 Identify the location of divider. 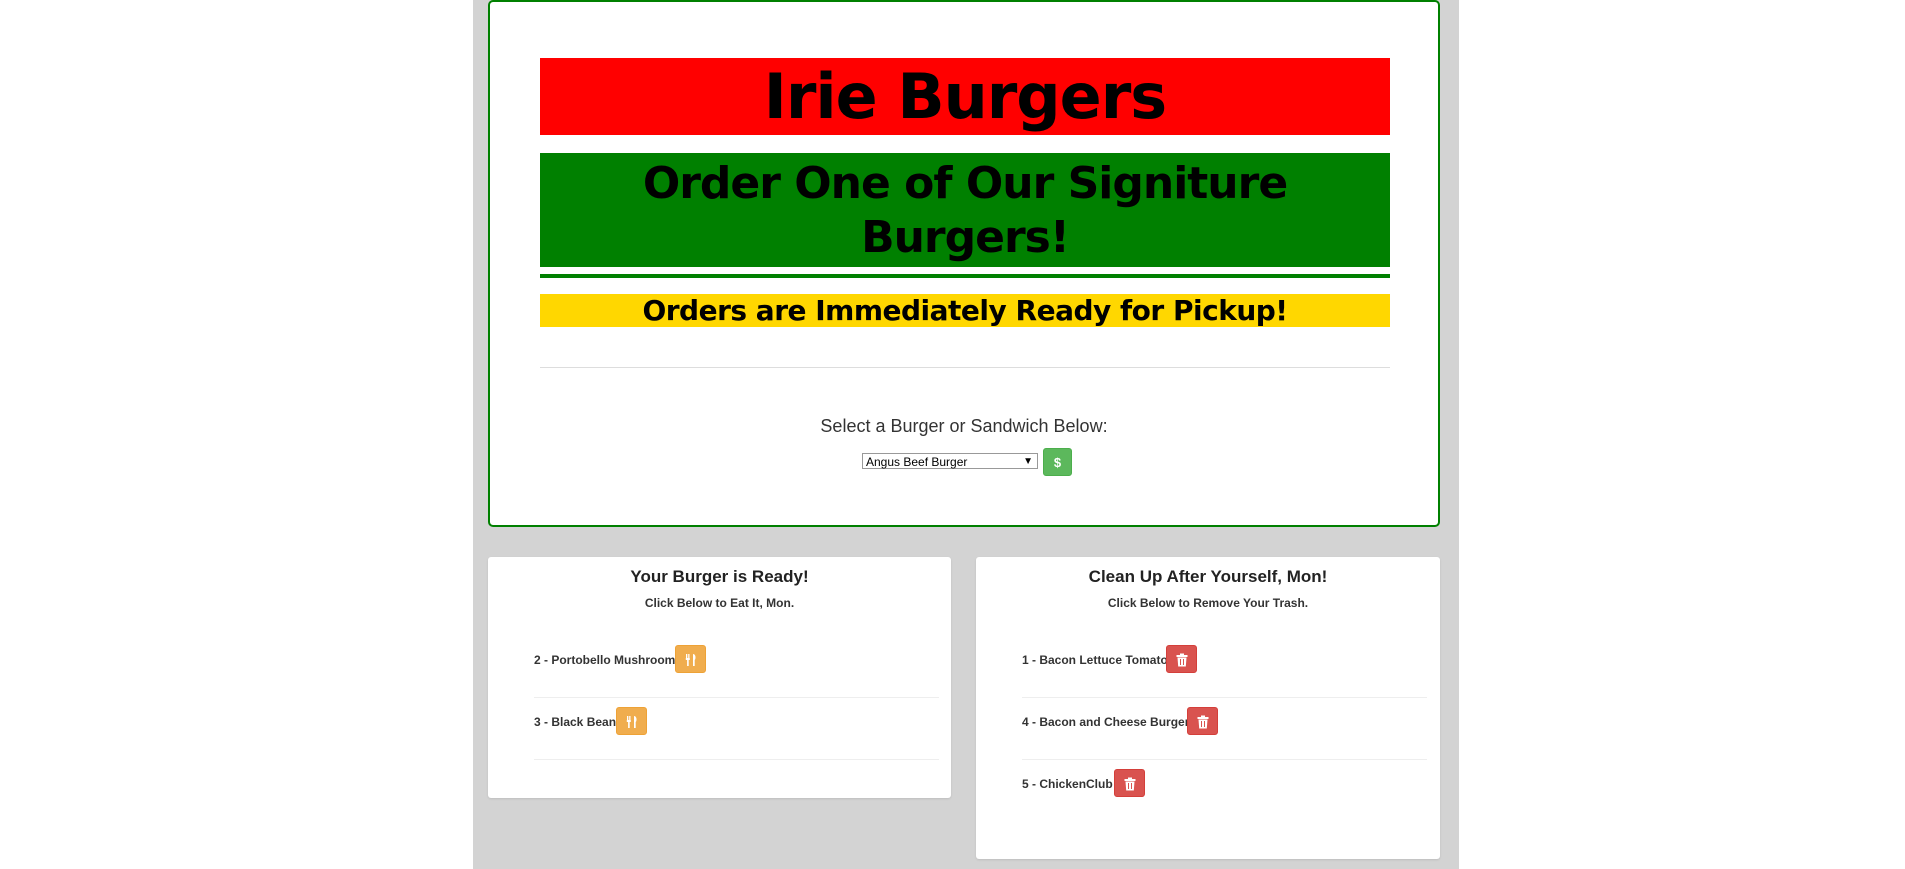
(965, 367).